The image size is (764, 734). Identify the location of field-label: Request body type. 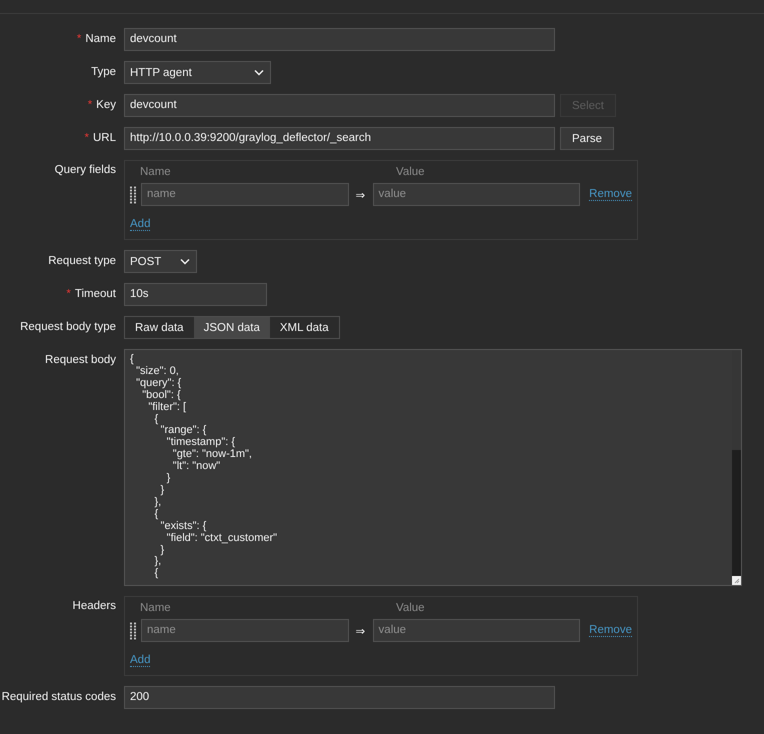
(68, 327).